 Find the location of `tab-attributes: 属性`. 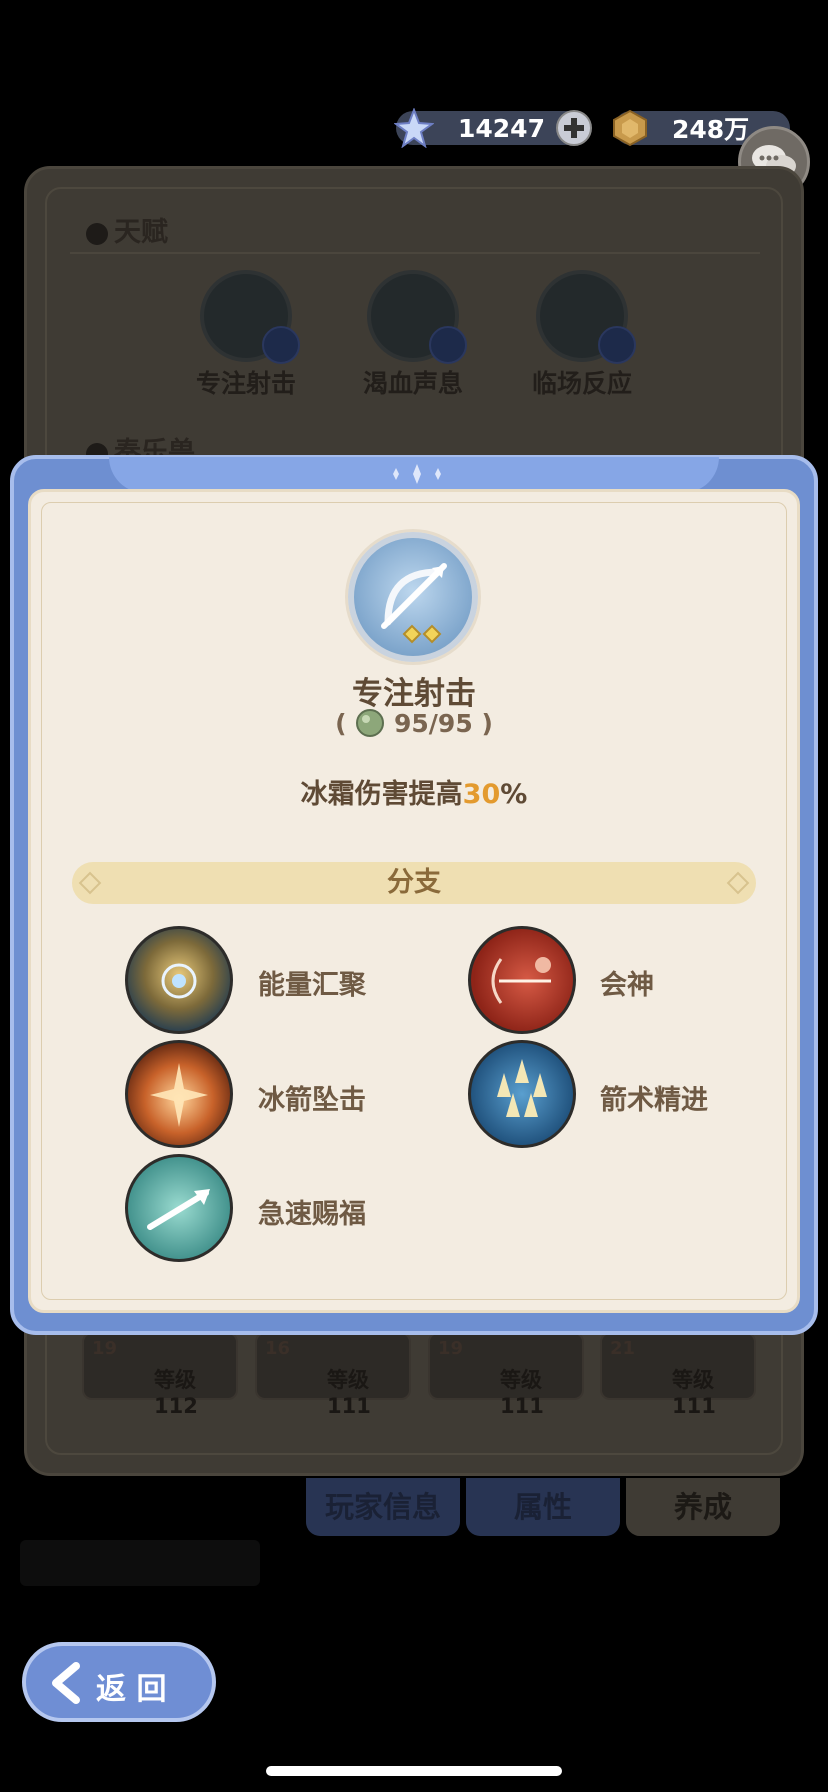

tab-attributes: 属性 is located at coordinates (543, 1507).